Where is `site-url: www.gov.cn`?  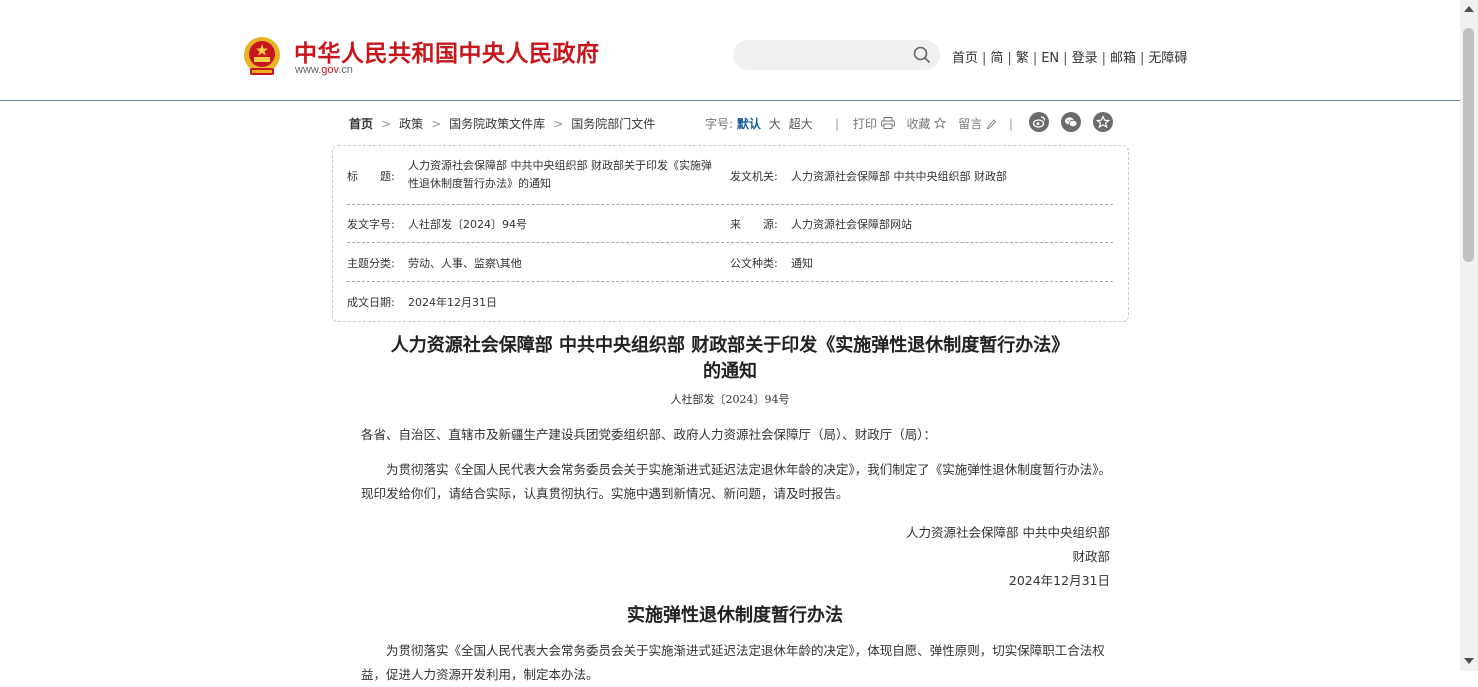
site-url: www.gov.cn is located at coordinates (324, 70).